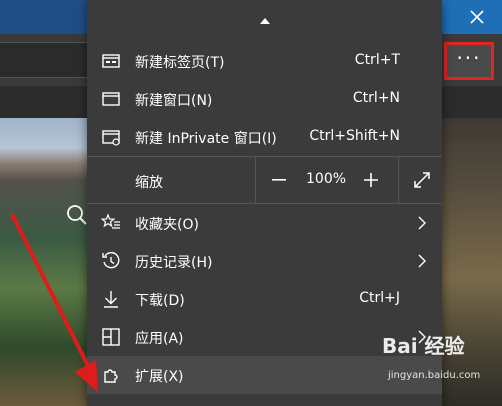 Image resolution: width=502 pixels, height=406 pixels. I want to click on watermark-url: jingyan.baidu.com, so click(434, 375).